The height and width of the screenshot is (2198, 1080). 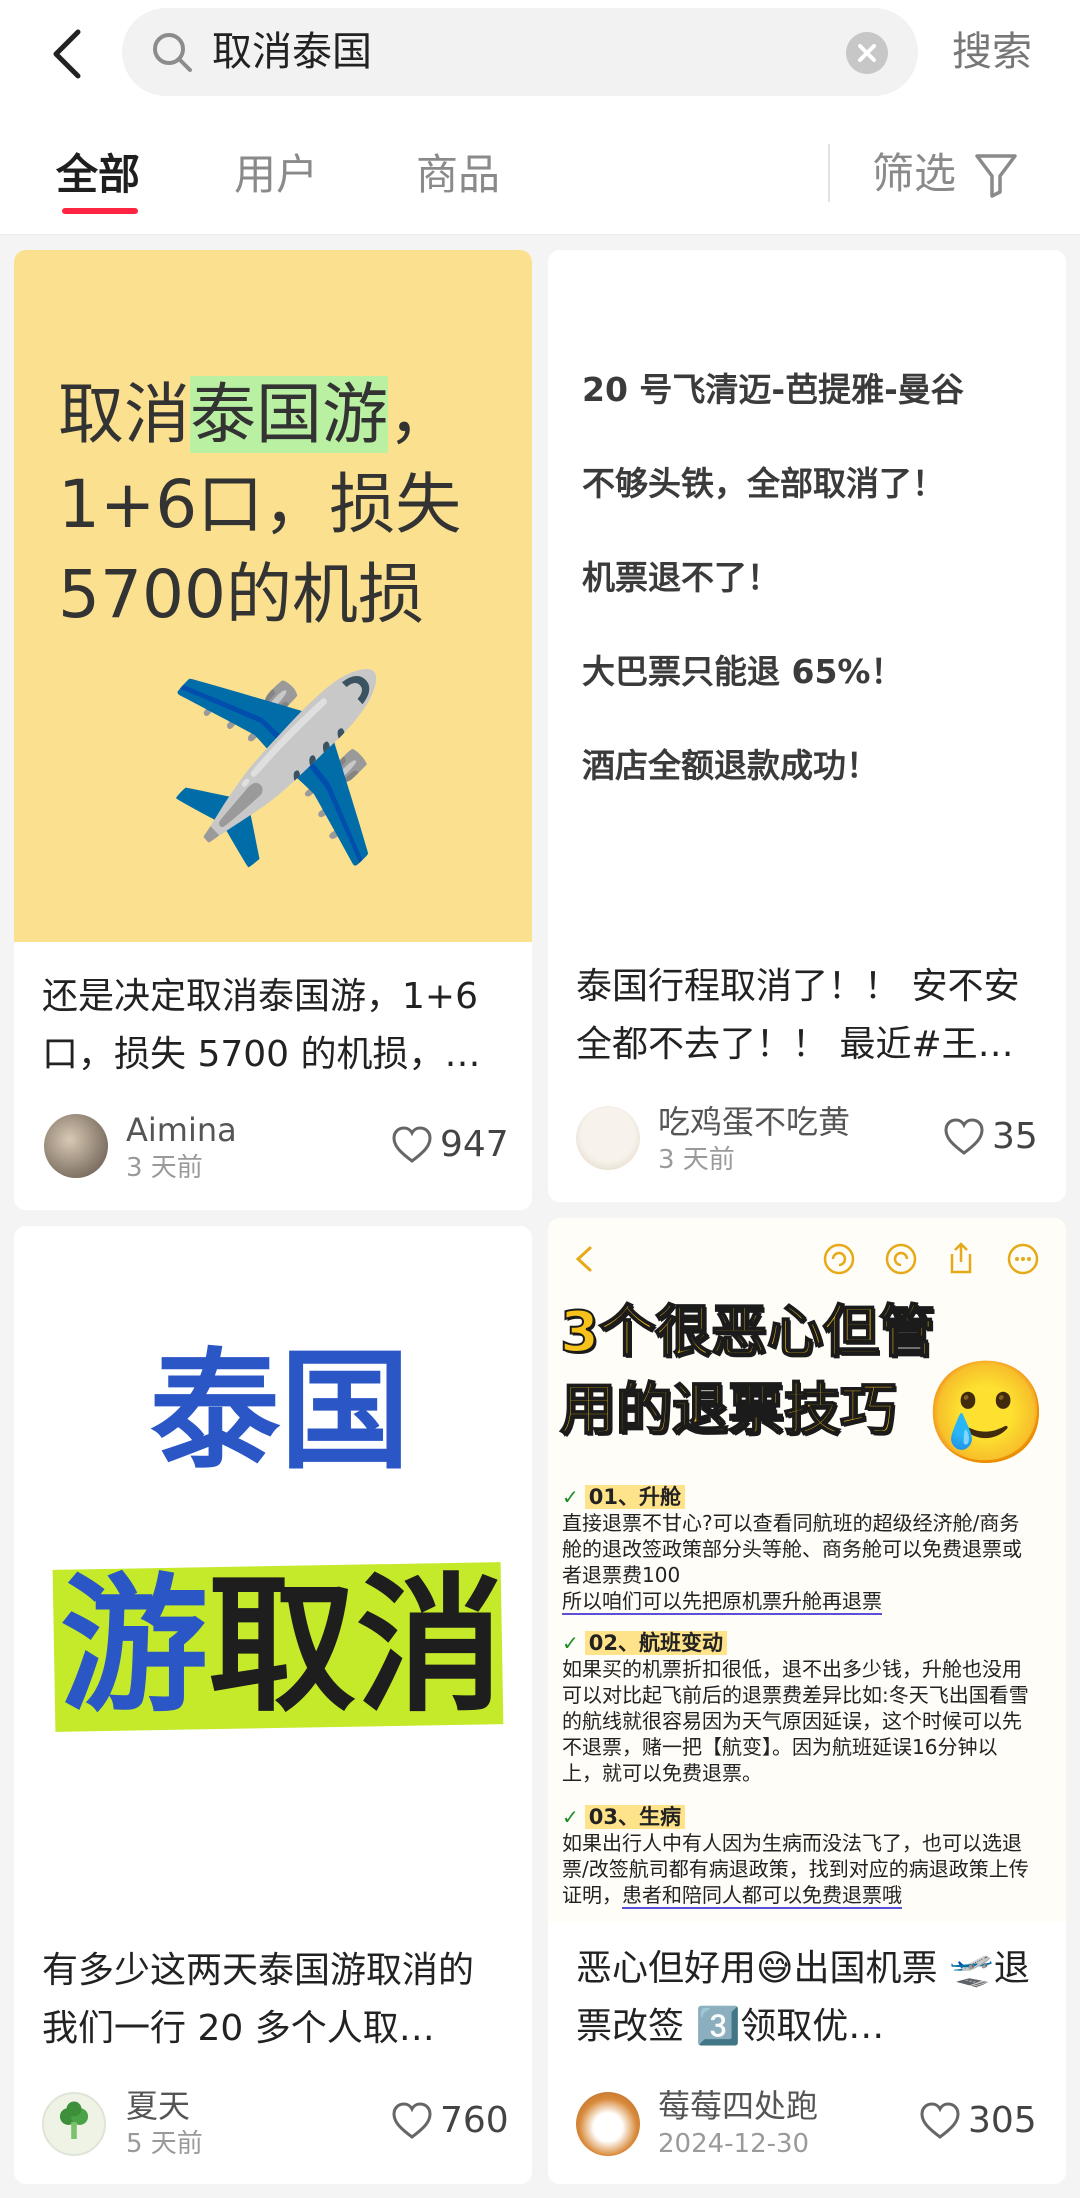 I want to click on like-count: 947, so click(x=474, y=1144).